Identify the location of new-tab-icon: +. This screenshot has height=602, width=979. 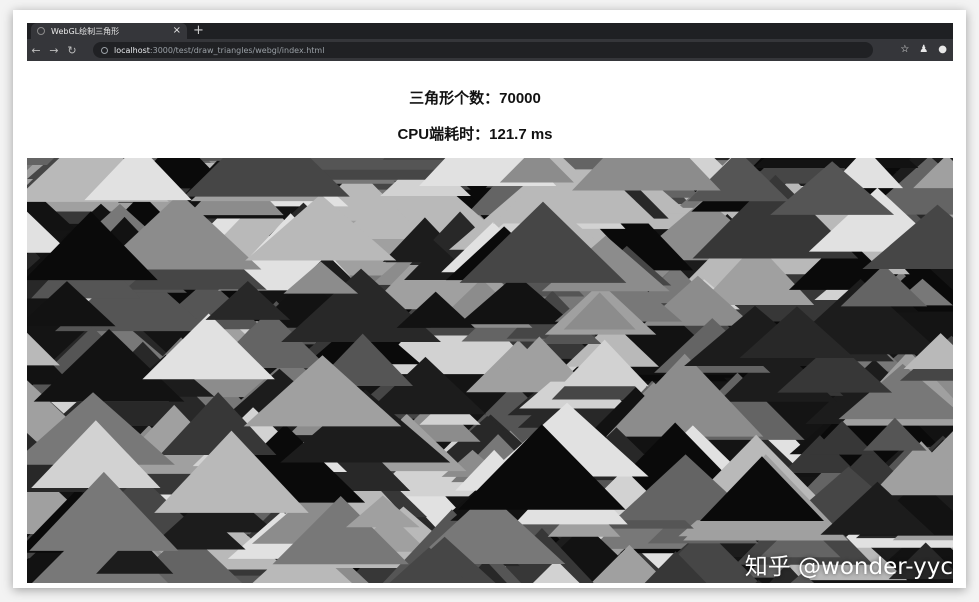
(198, 31).